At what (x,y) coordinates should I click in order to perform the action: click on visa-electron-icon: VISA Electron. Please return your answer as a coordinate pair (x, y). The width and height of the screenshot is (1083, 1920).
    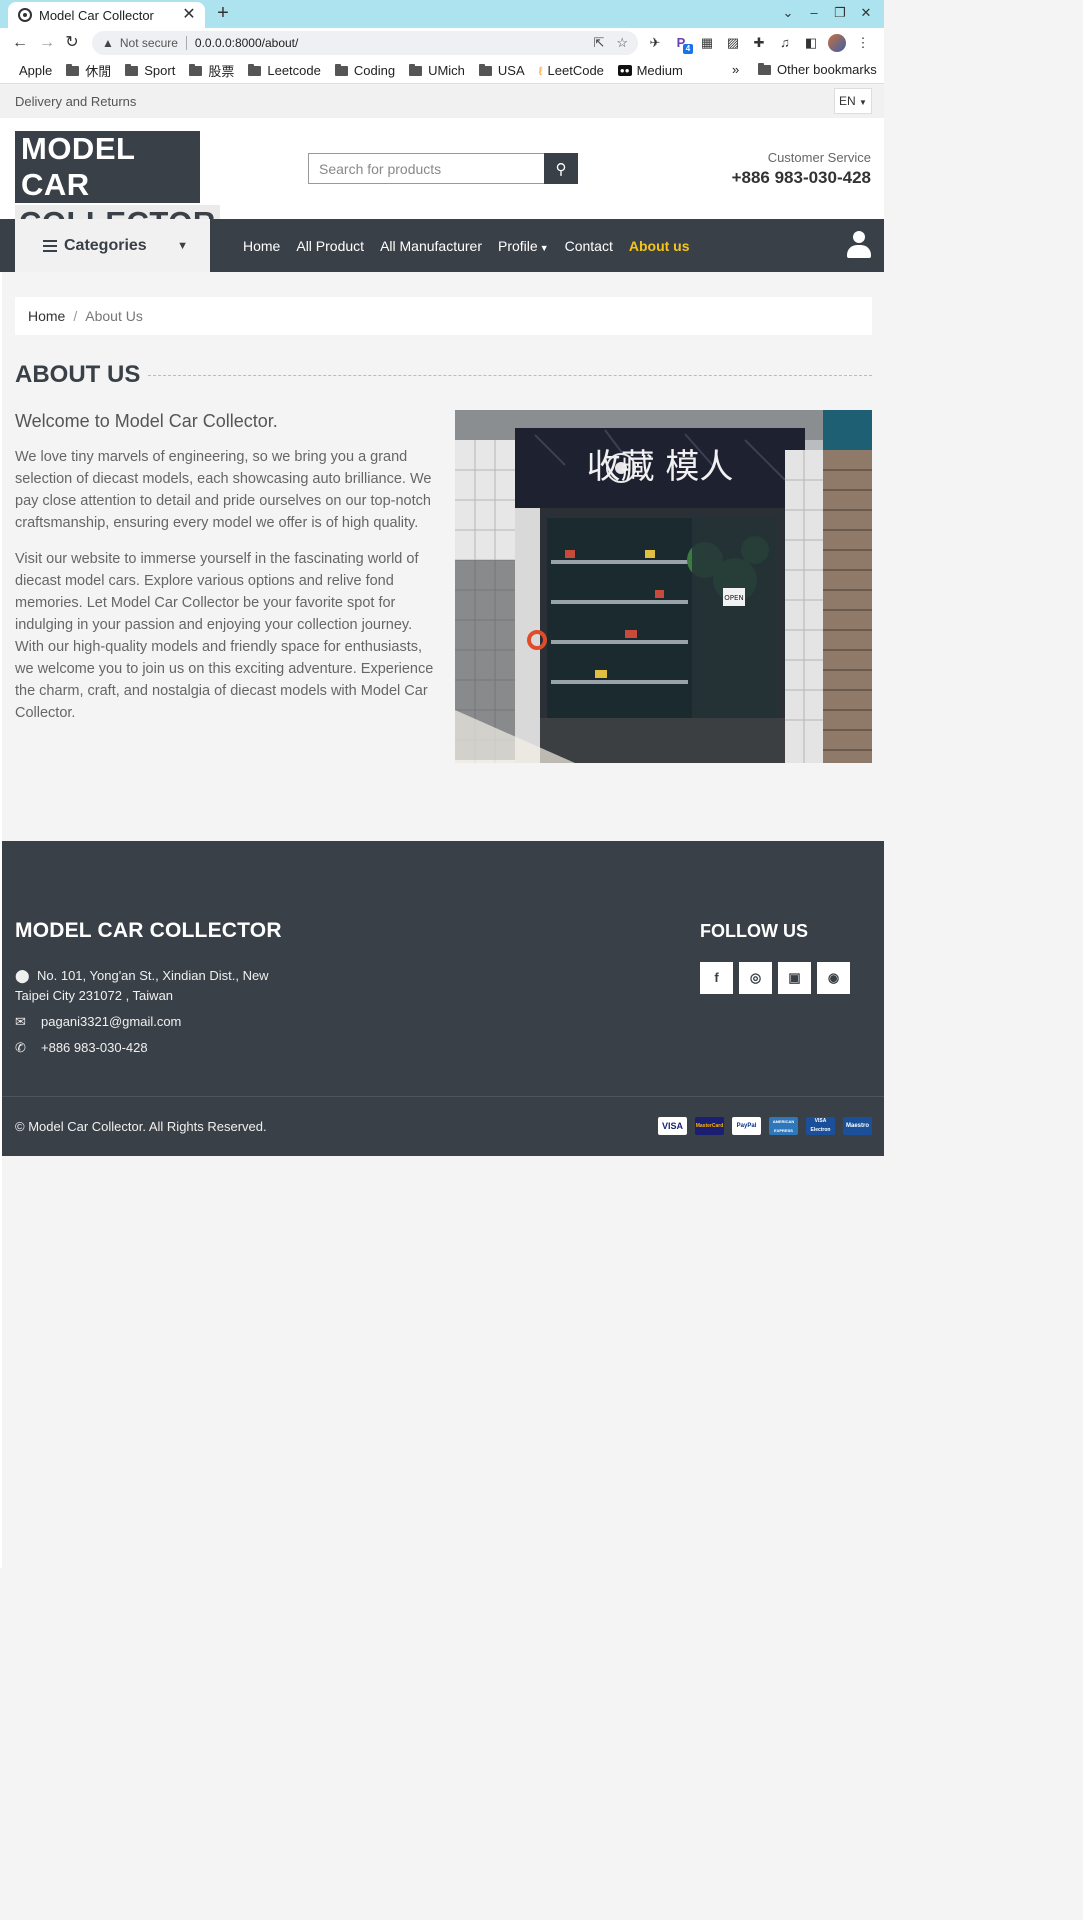
    Looking at the image, I should click on (820, 1126).